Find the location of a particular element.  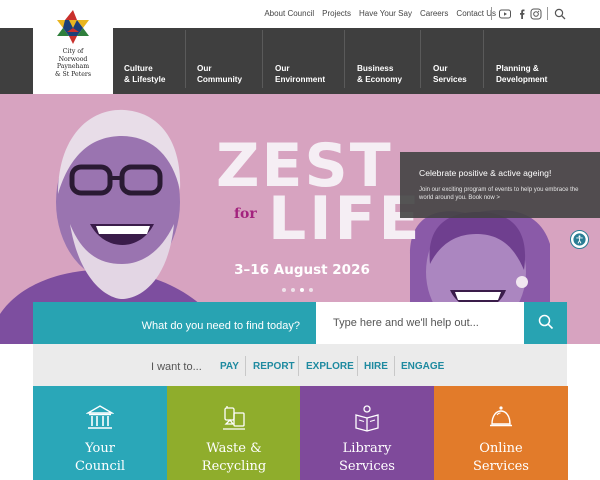

nav-item-label-line1: Culture is located at coordinates (138, 68).